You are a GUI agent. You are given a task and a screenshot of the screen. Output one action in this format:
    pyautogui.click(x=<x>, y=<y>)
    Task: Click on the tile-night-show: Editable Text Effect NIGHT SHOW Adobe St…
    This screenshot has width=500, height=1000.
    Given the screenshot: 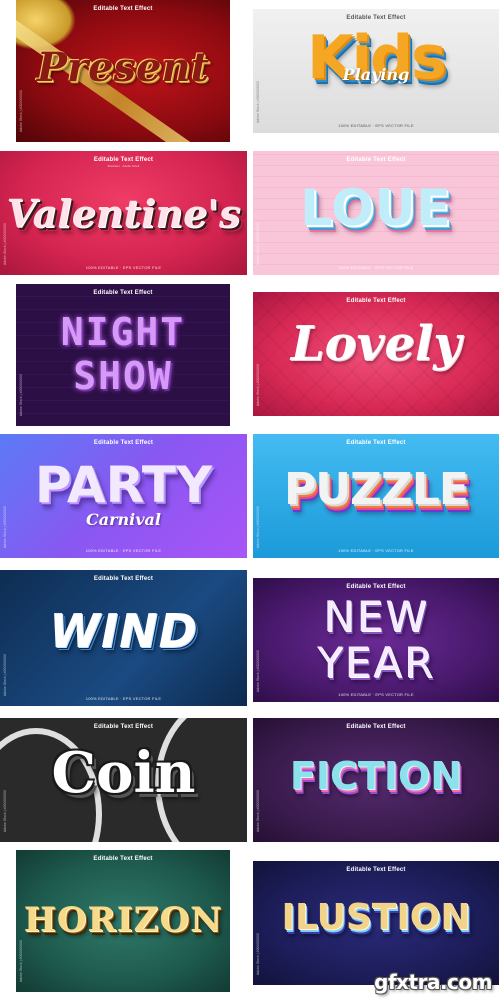 What is the action you would take?
    pyautogui.click(x=123, y=355)
    